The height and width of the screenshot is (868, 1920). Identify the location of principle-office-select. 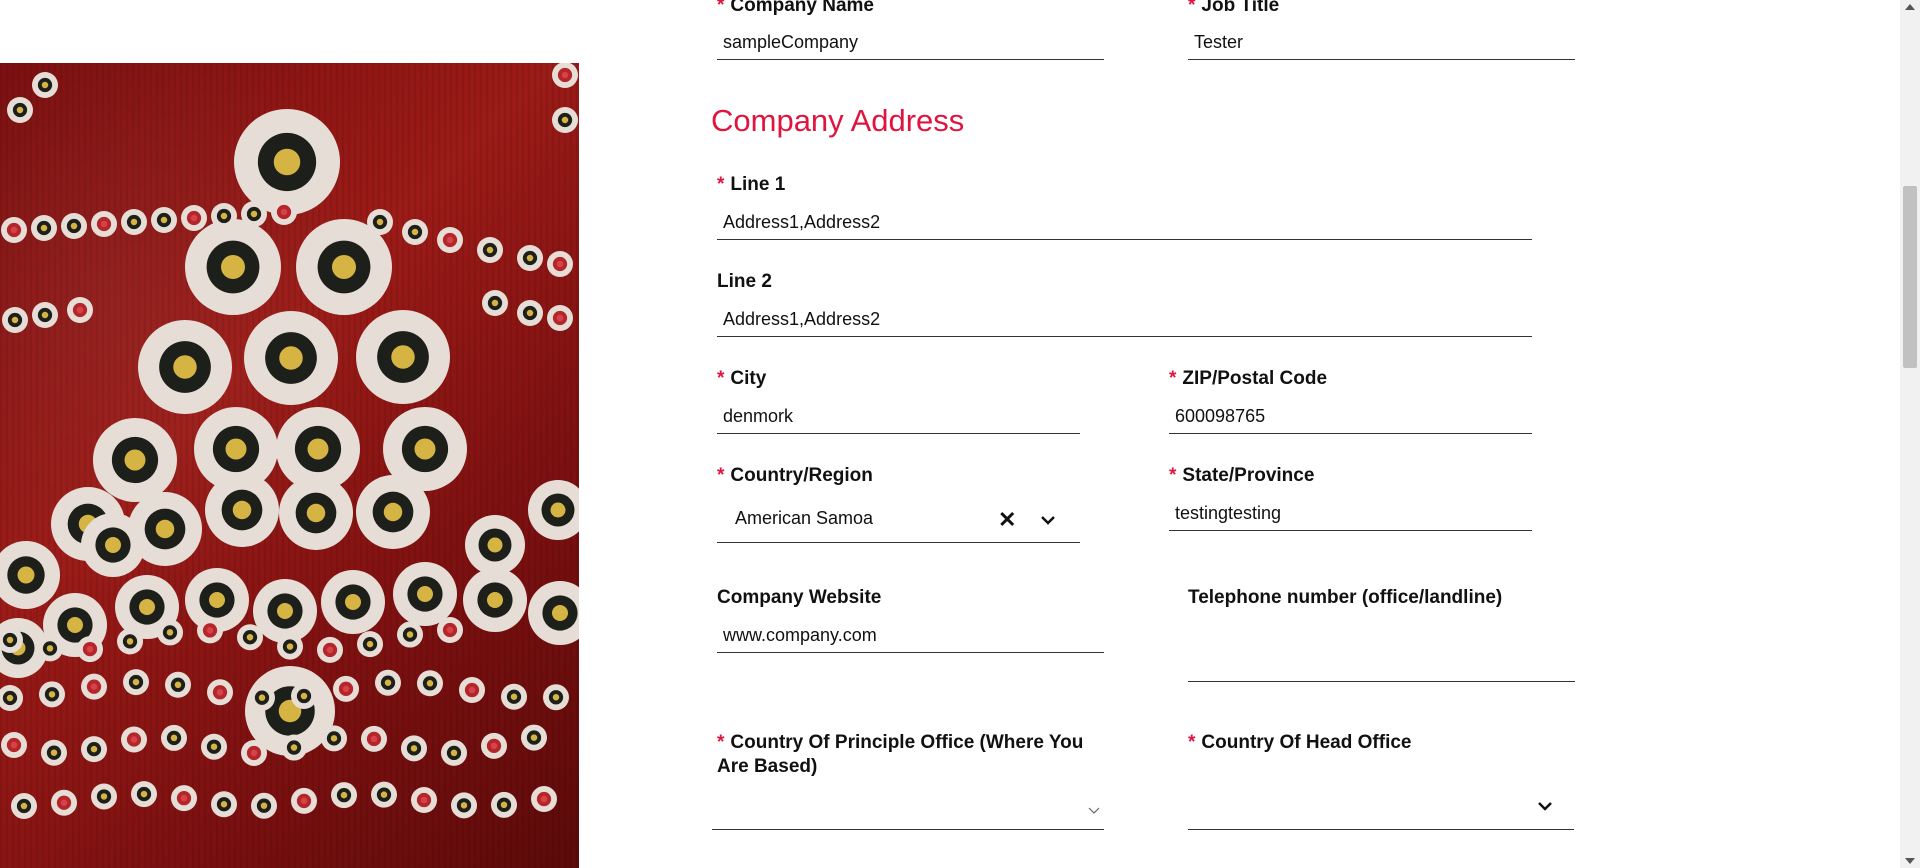
(908, 812).